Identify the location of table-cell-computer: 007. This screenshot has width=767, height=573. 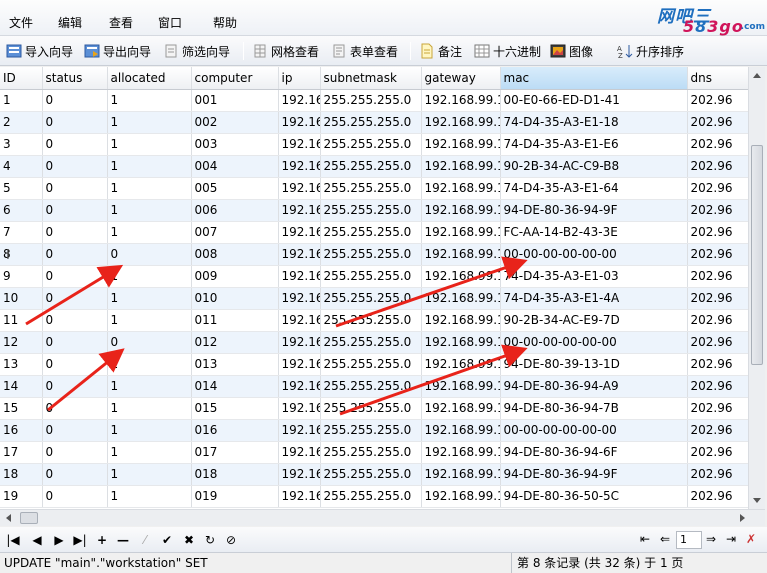
(235, 232).